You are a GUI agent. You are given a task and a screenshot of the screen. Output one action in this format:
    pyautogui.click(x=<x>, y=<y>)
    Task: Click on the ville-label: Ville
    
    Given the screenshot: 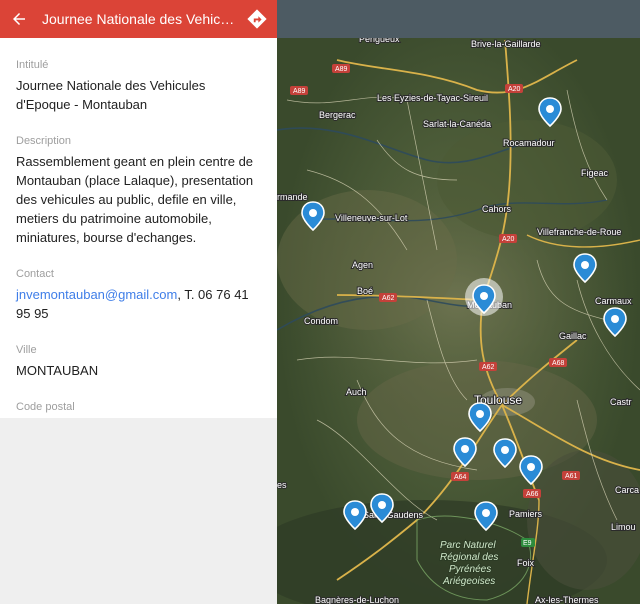 What is the action you would take?
    pyautogui.click(x=26, y=350)
    